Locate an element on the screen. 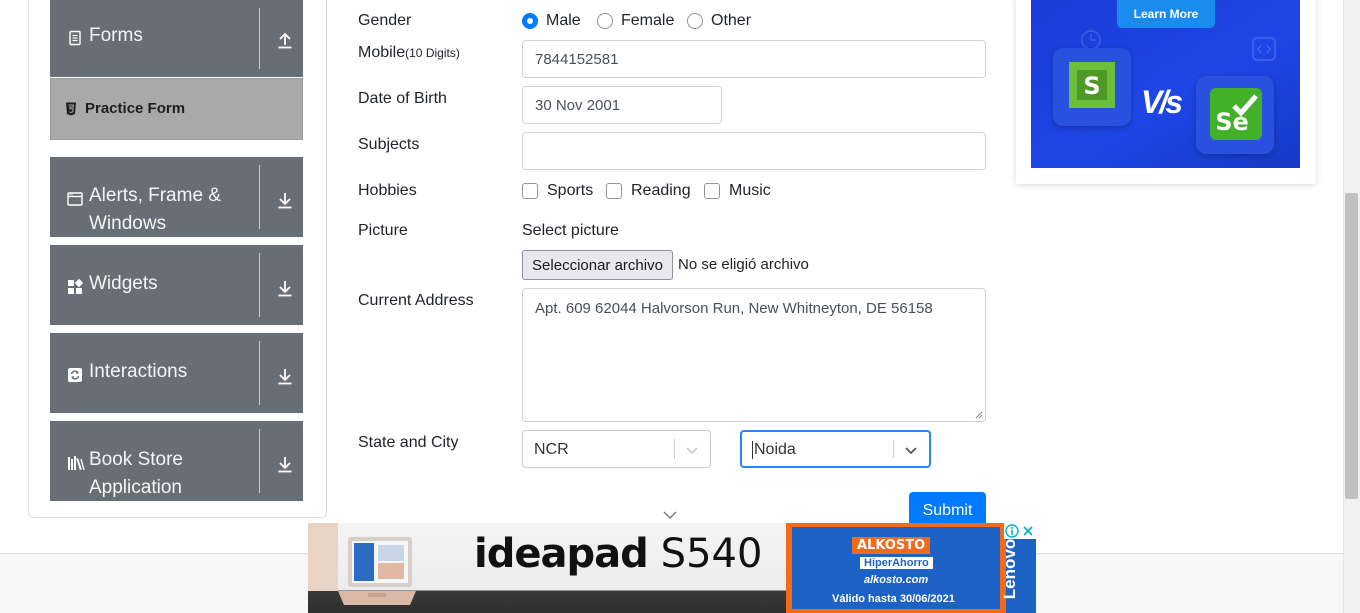 The width and height of the screenshot is (1360, 613). checkbox-label: Music is located at coordinates (750, 190).